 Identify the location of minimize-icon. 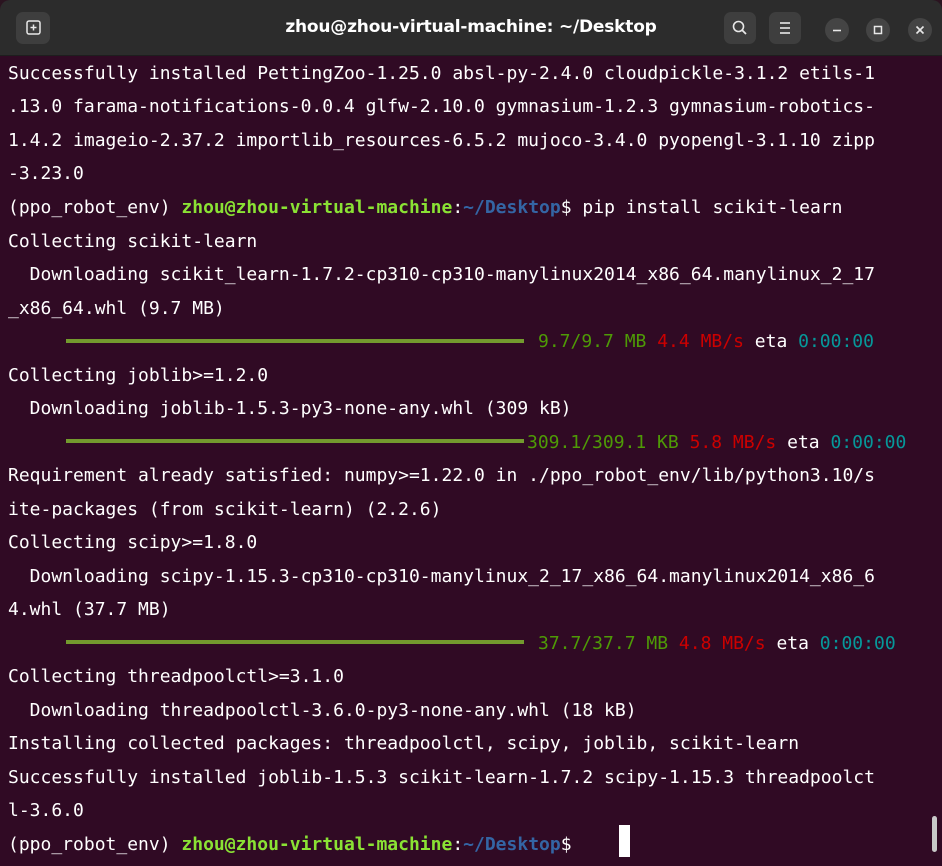
(837, 30).